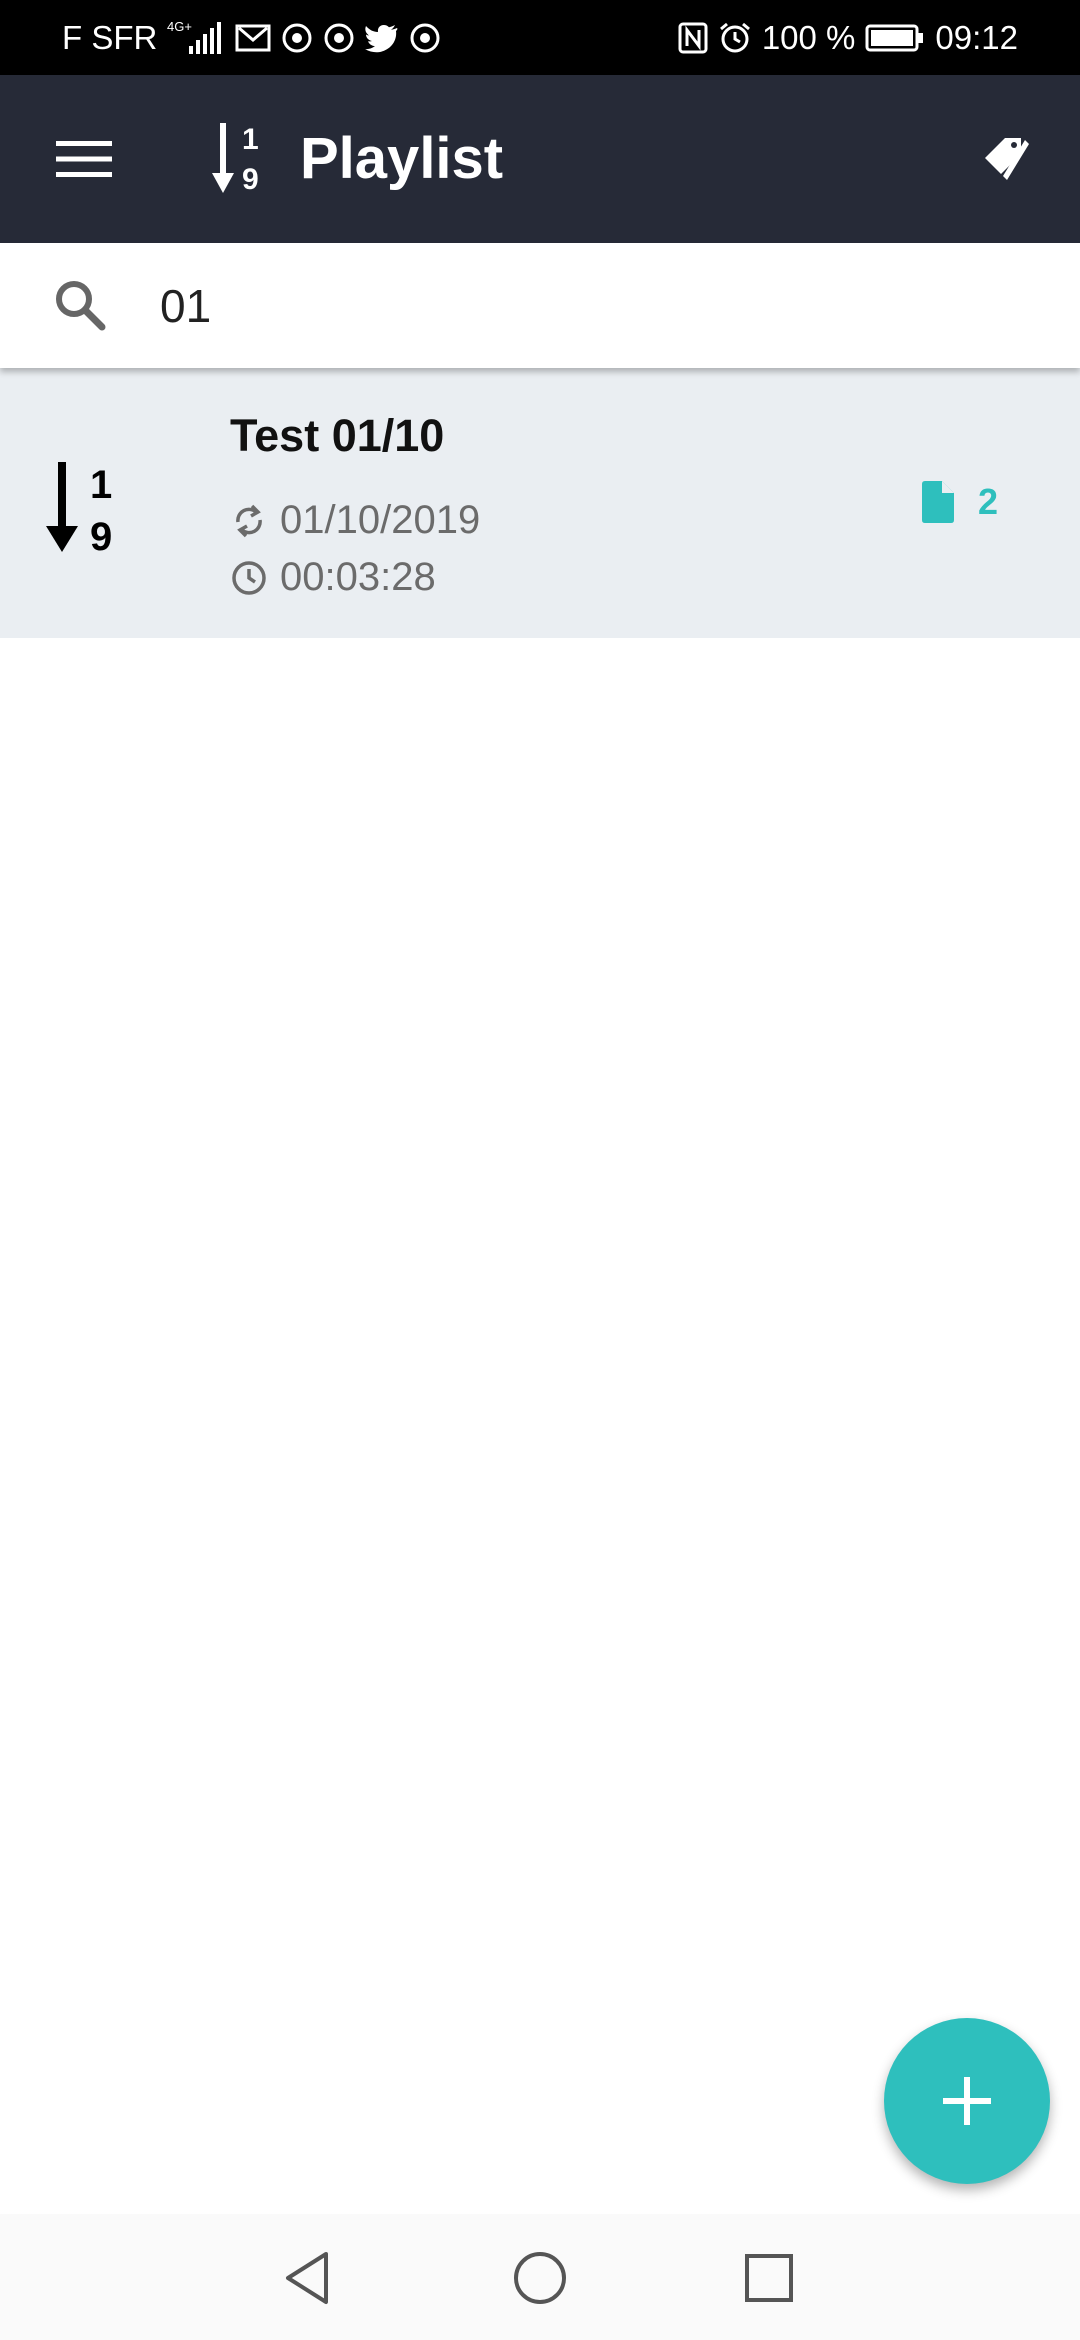  I want to click on battery-percent: 100 %, so click(808, 37).